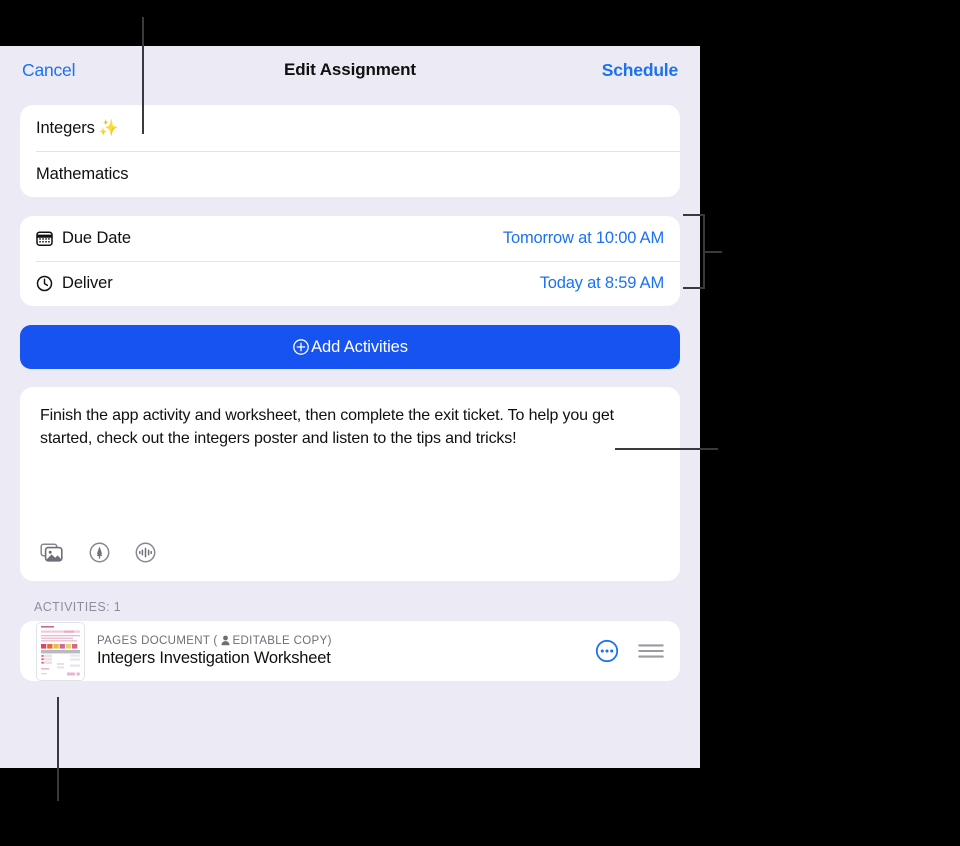 The height and width of the screenshot is (846, 960). What do you see at coordinates (96, 238) in the screenshot?
I see `due-date-label: Due Date` at bounding box center [96, 238].